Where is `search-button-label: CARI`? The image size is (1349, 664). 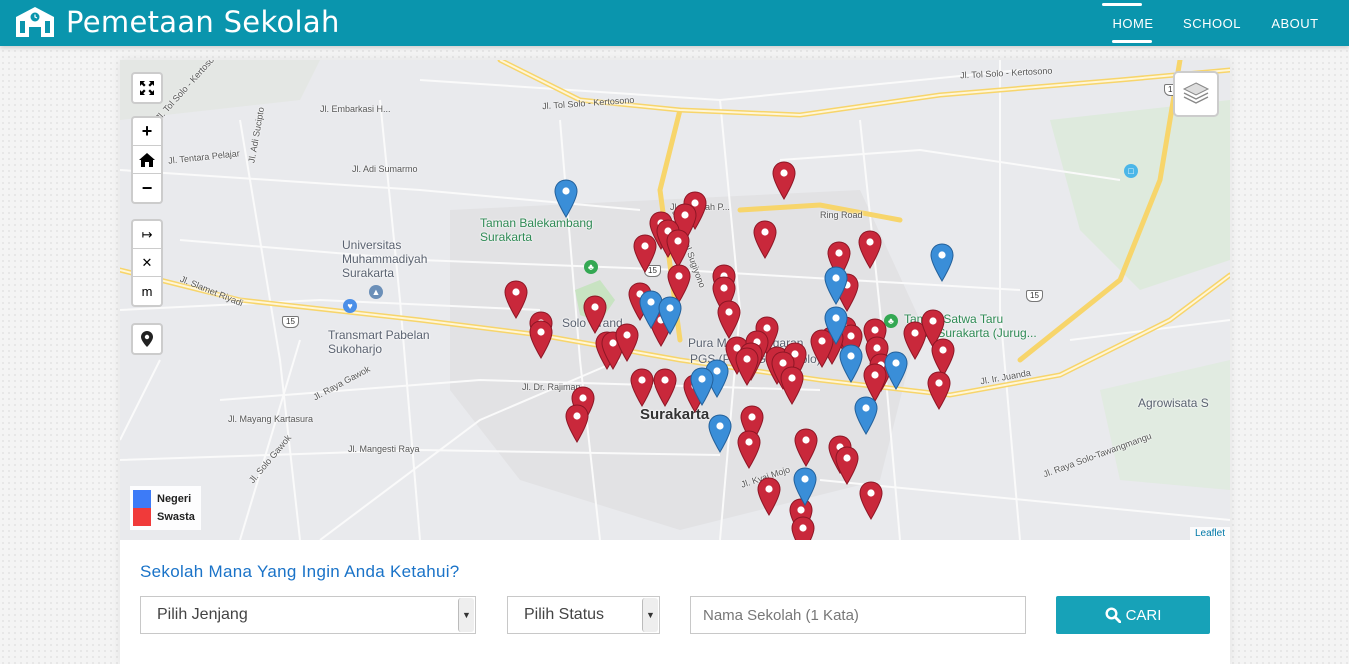
search-button-label: CARI is located at coordinates (1143, 615).